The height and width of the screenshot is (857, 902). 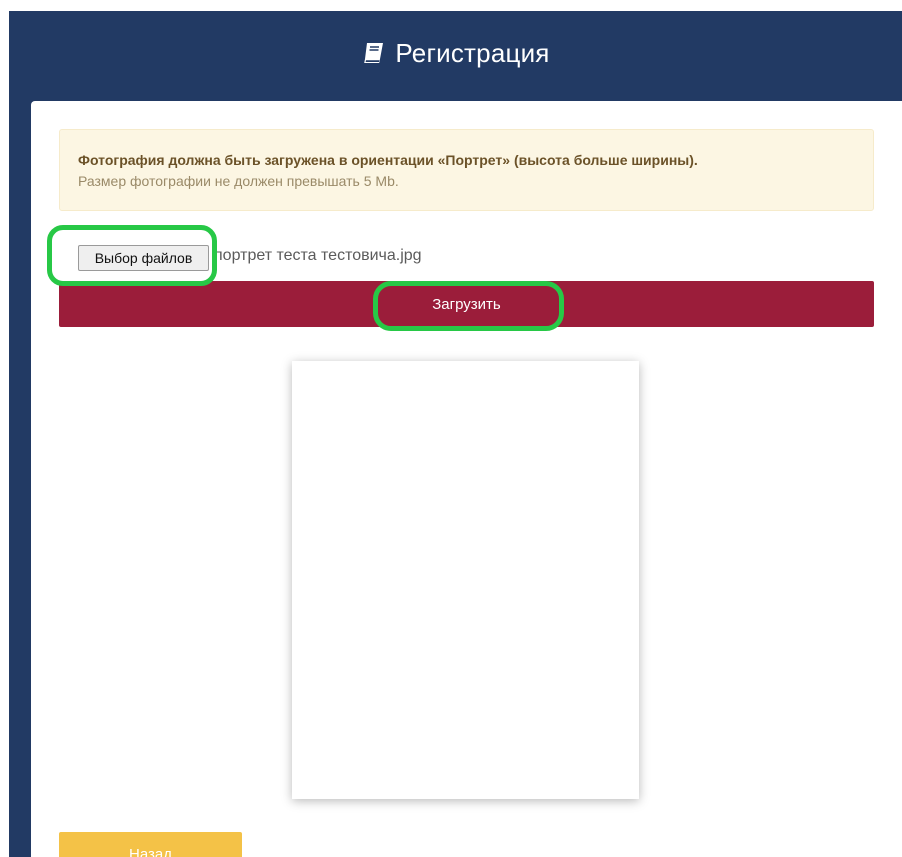 I want to click on book-icon, so click(x=374, y=53).